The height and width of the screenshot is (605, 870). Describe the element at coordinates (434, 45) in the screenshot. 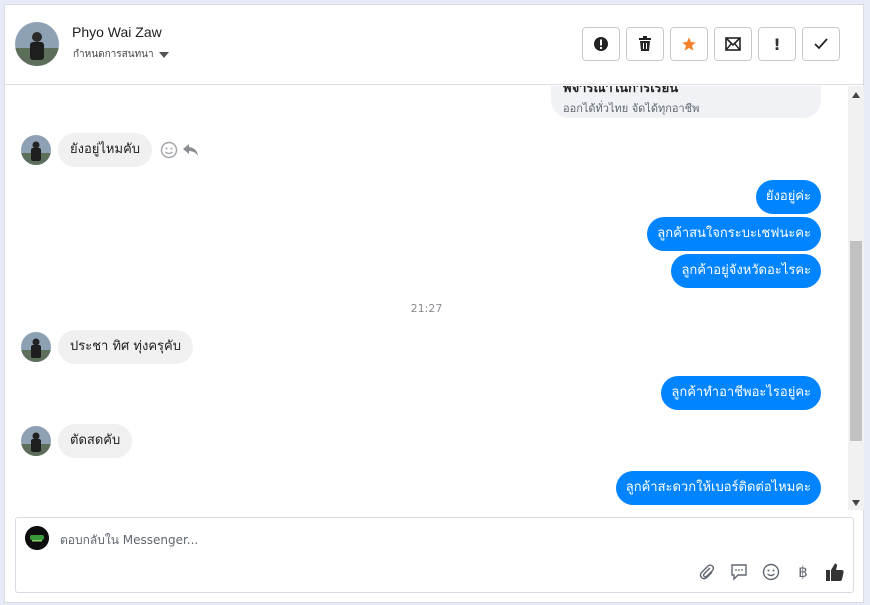

I see `conversation-header: Phyo Wai Zaw กำหนดการสนทนา !` at that location.